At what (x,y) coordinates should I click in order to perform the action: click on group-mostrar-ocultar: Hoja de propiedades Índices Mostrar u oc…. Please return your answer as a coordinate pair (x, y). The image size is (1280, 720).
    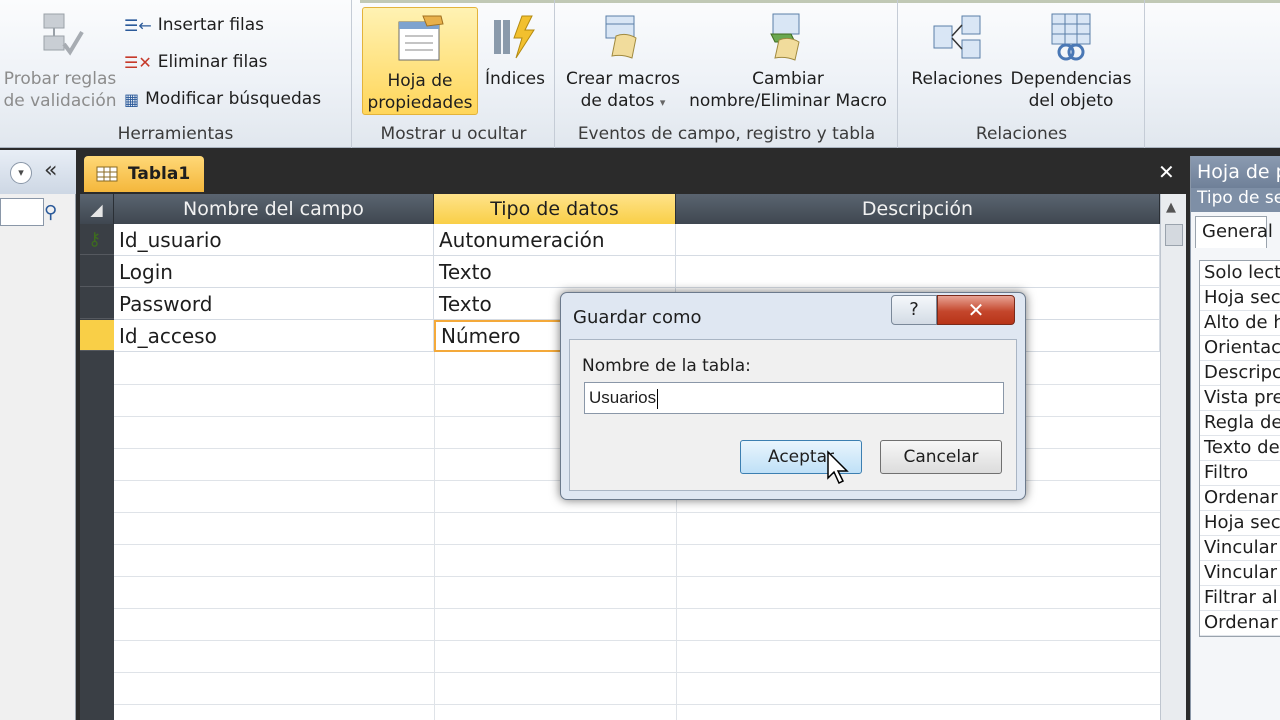
    Looking at the image, I should click on (454, 74).